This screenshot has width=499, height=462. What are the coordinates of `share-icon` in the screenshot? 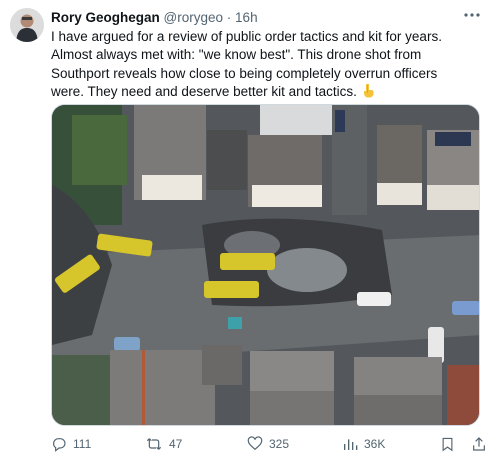 It's located at (479, 444).